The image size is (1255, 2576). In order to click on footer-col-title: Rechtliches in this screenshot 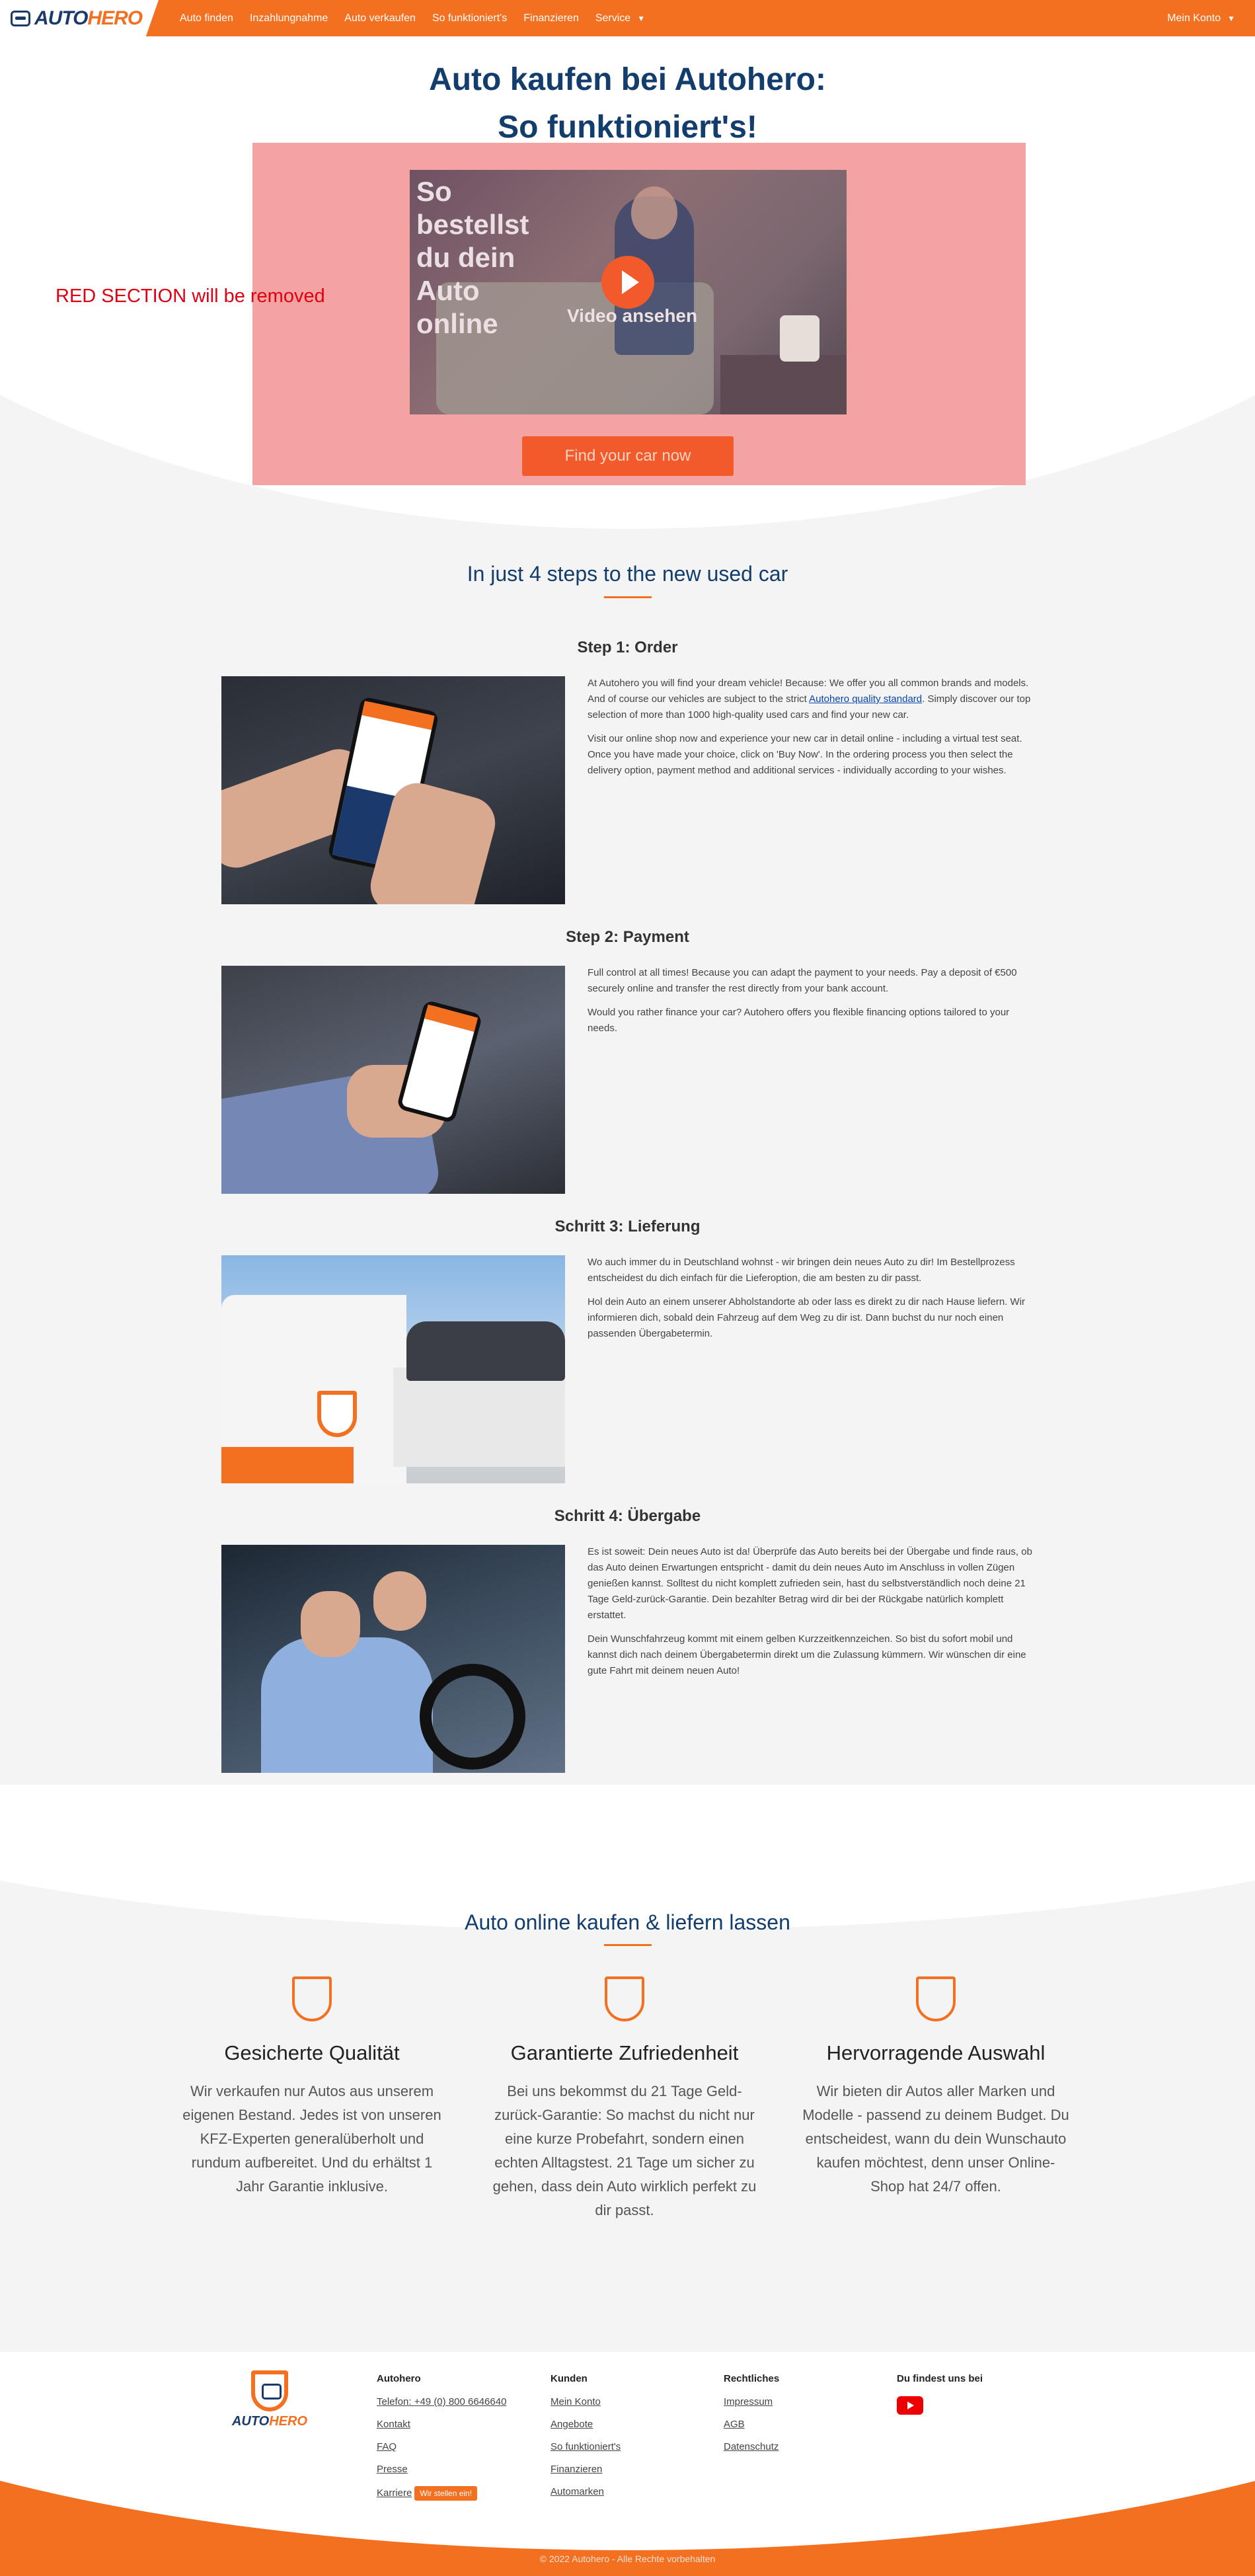, I will do `click(752, 2378)`.